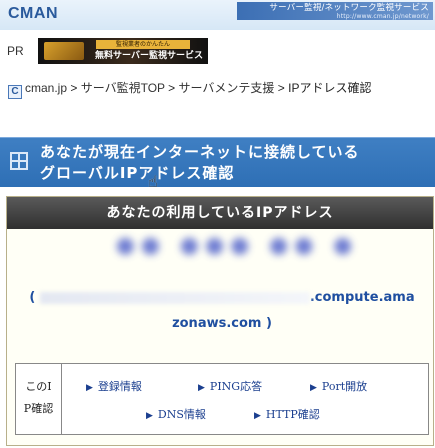  Describe the element at coordinates (227, 88) in the screenshot. I see `breadcrumb-item-maintenance: サーバメンテ支援` at that location.